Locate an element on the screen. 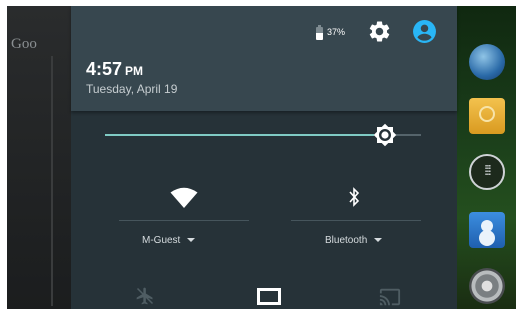  wifi-tile-label: M-Guest is located at coordinates (169, 240).